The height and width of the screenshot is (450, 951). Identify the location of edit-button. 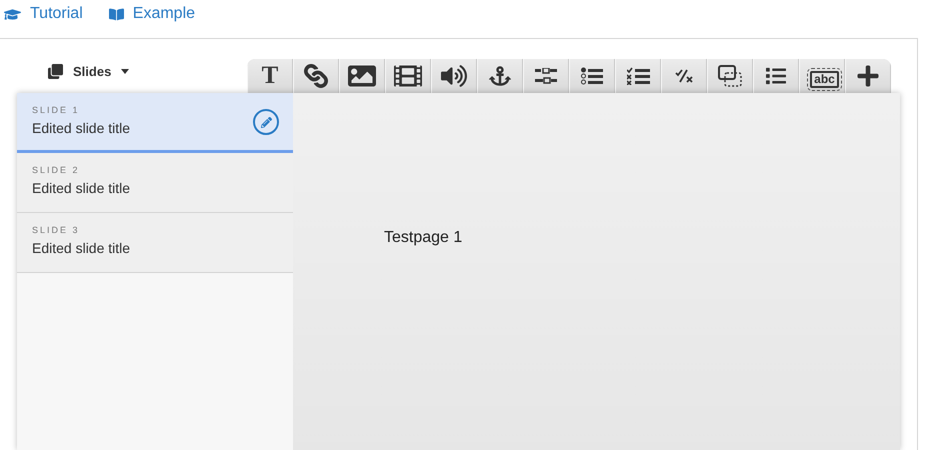
(266, 122).